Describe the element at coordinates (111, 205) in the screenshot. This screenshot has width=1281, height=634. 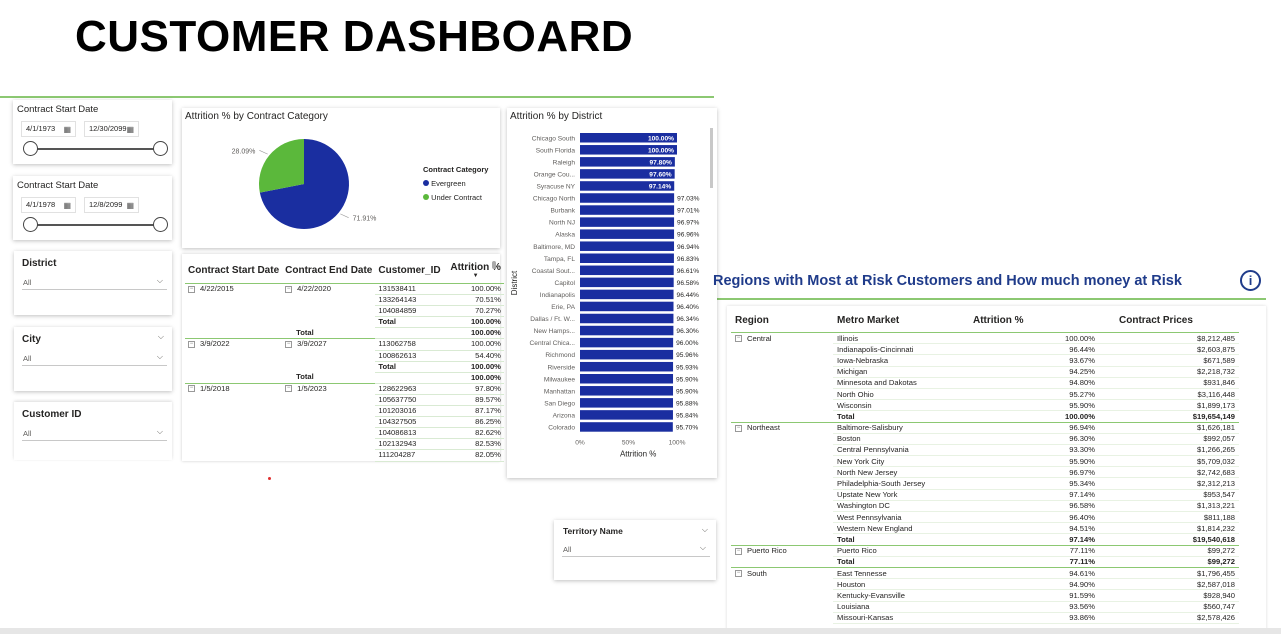
I see `date-slicer-2-to: 12/8/2099 ▦` at that location.